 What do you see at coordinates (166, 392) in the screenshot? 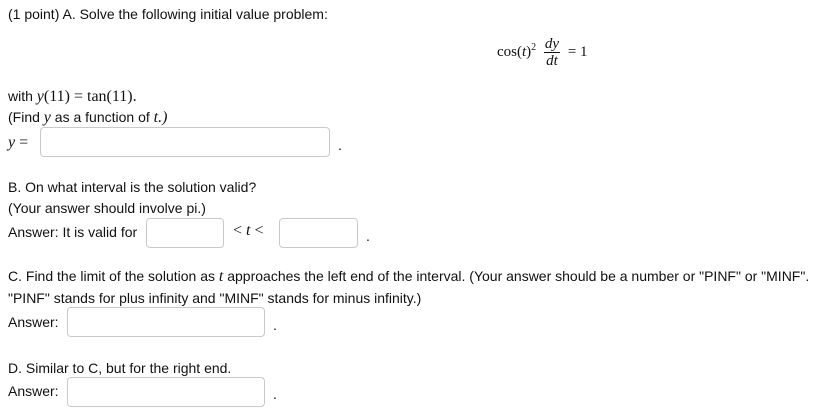
I see `part-d-answer-input` at bounding box center [166, 392].